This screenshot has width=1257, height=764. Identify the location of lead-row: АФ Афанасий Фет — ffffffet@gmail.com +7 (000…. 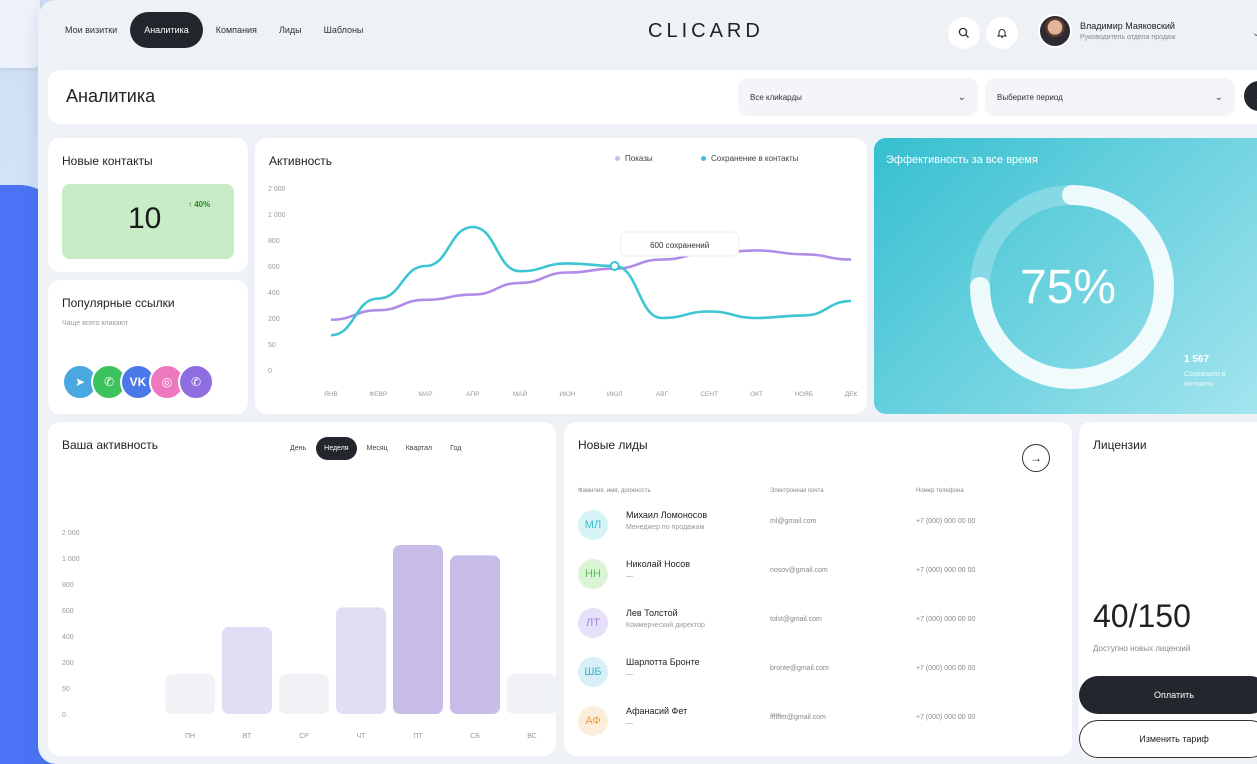
(808, 726).